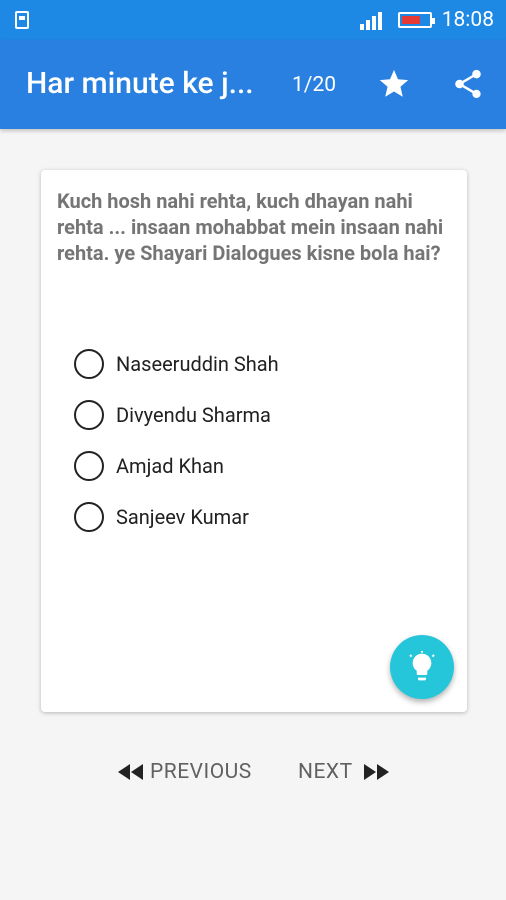 The image size is (506, 900). Describe the element at coordinates (314, 85) in the screenshot. I see `question-counter: 1/20` at that location.